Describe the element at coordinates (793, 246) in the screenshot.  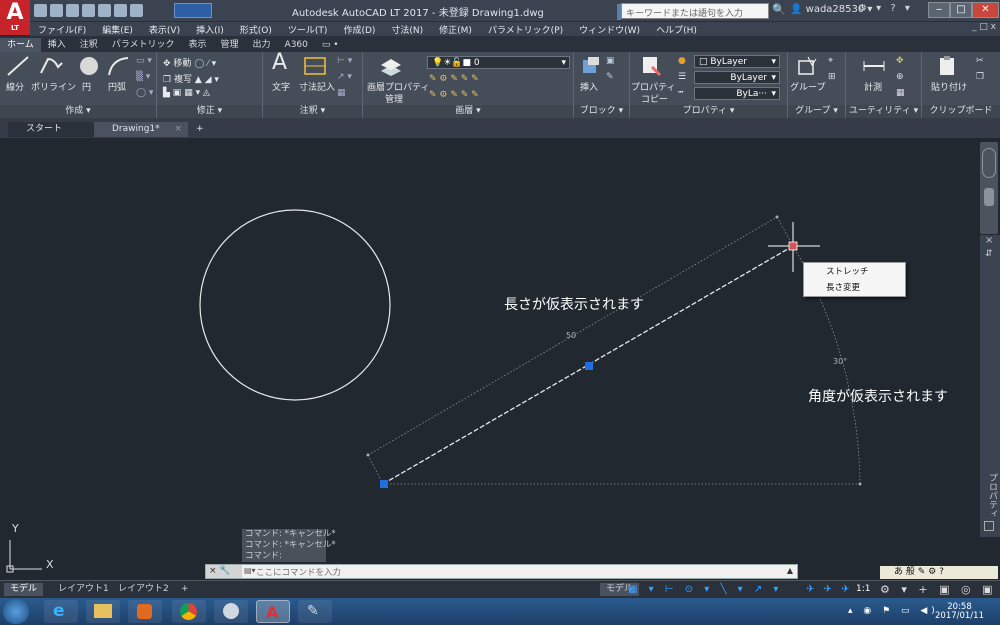
I see `hot-grip` at that location.